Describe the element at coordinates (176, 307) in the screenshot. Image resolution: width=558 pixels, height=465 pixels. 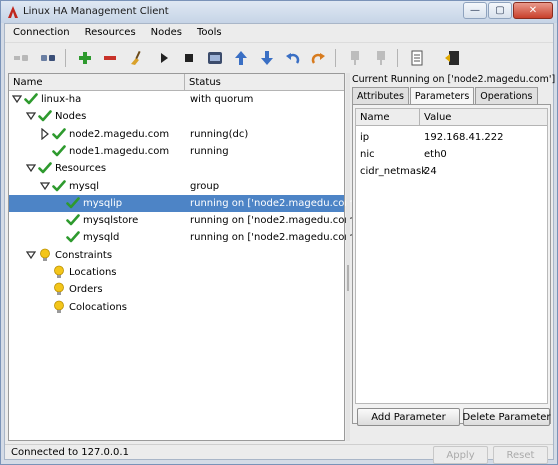
I see `tree-row: Colocations` at that location.